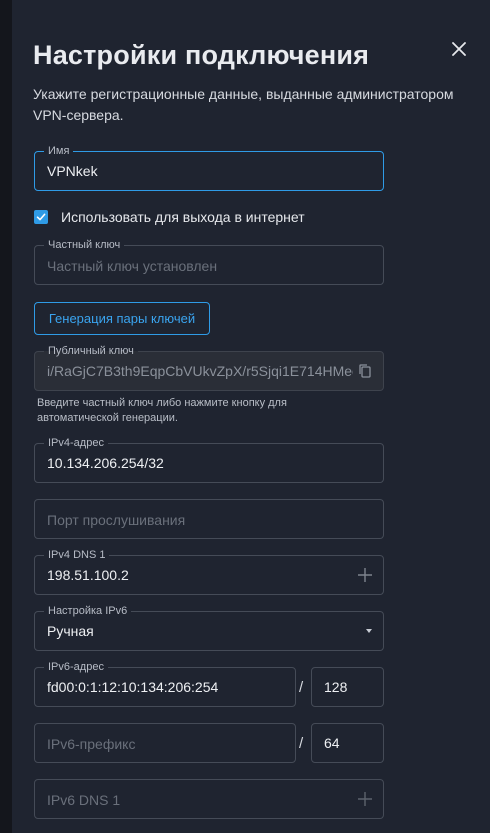 The height and width of the screenshot is (833, 490). I want to click on page-backdrop, so click(6, 416).